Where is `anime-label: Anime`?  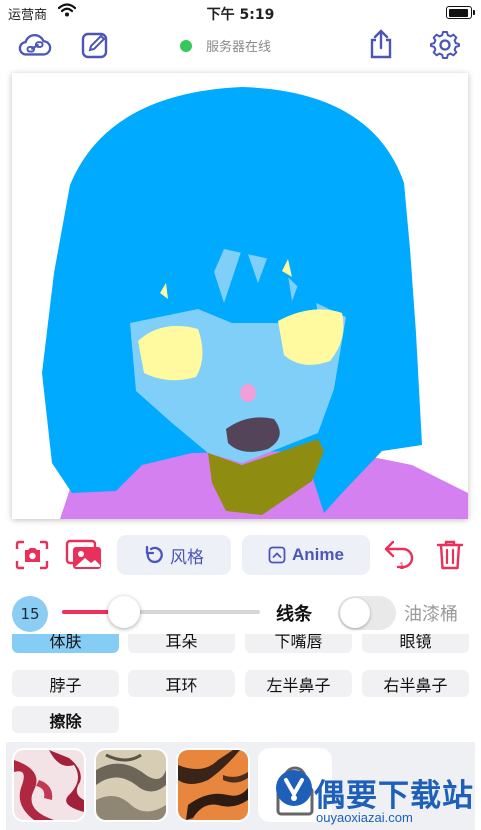 anime-label: Anime is located at coordinates (318, 554).